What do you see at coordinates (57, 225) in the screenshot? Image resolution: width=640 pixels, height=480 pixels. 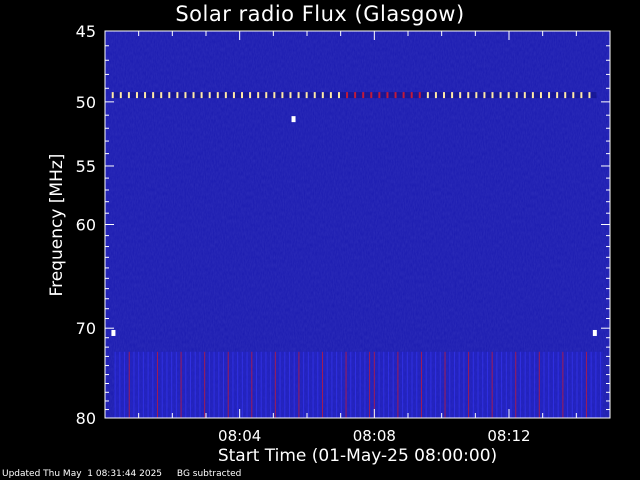 I see `y-axis-label: Frequency [MHz]` at bounding box center [57, 225].